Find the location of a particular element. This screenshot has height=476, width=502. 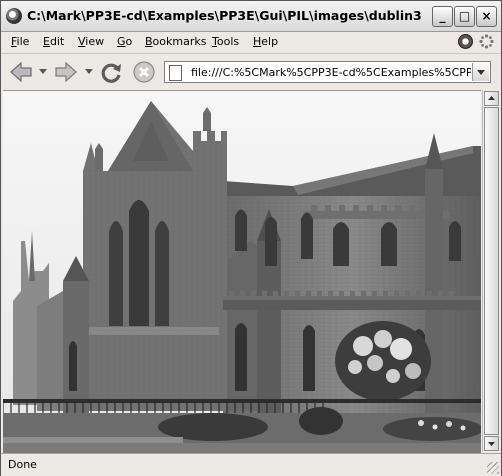

minimize-button: _ is located at coordinates (442, 16).